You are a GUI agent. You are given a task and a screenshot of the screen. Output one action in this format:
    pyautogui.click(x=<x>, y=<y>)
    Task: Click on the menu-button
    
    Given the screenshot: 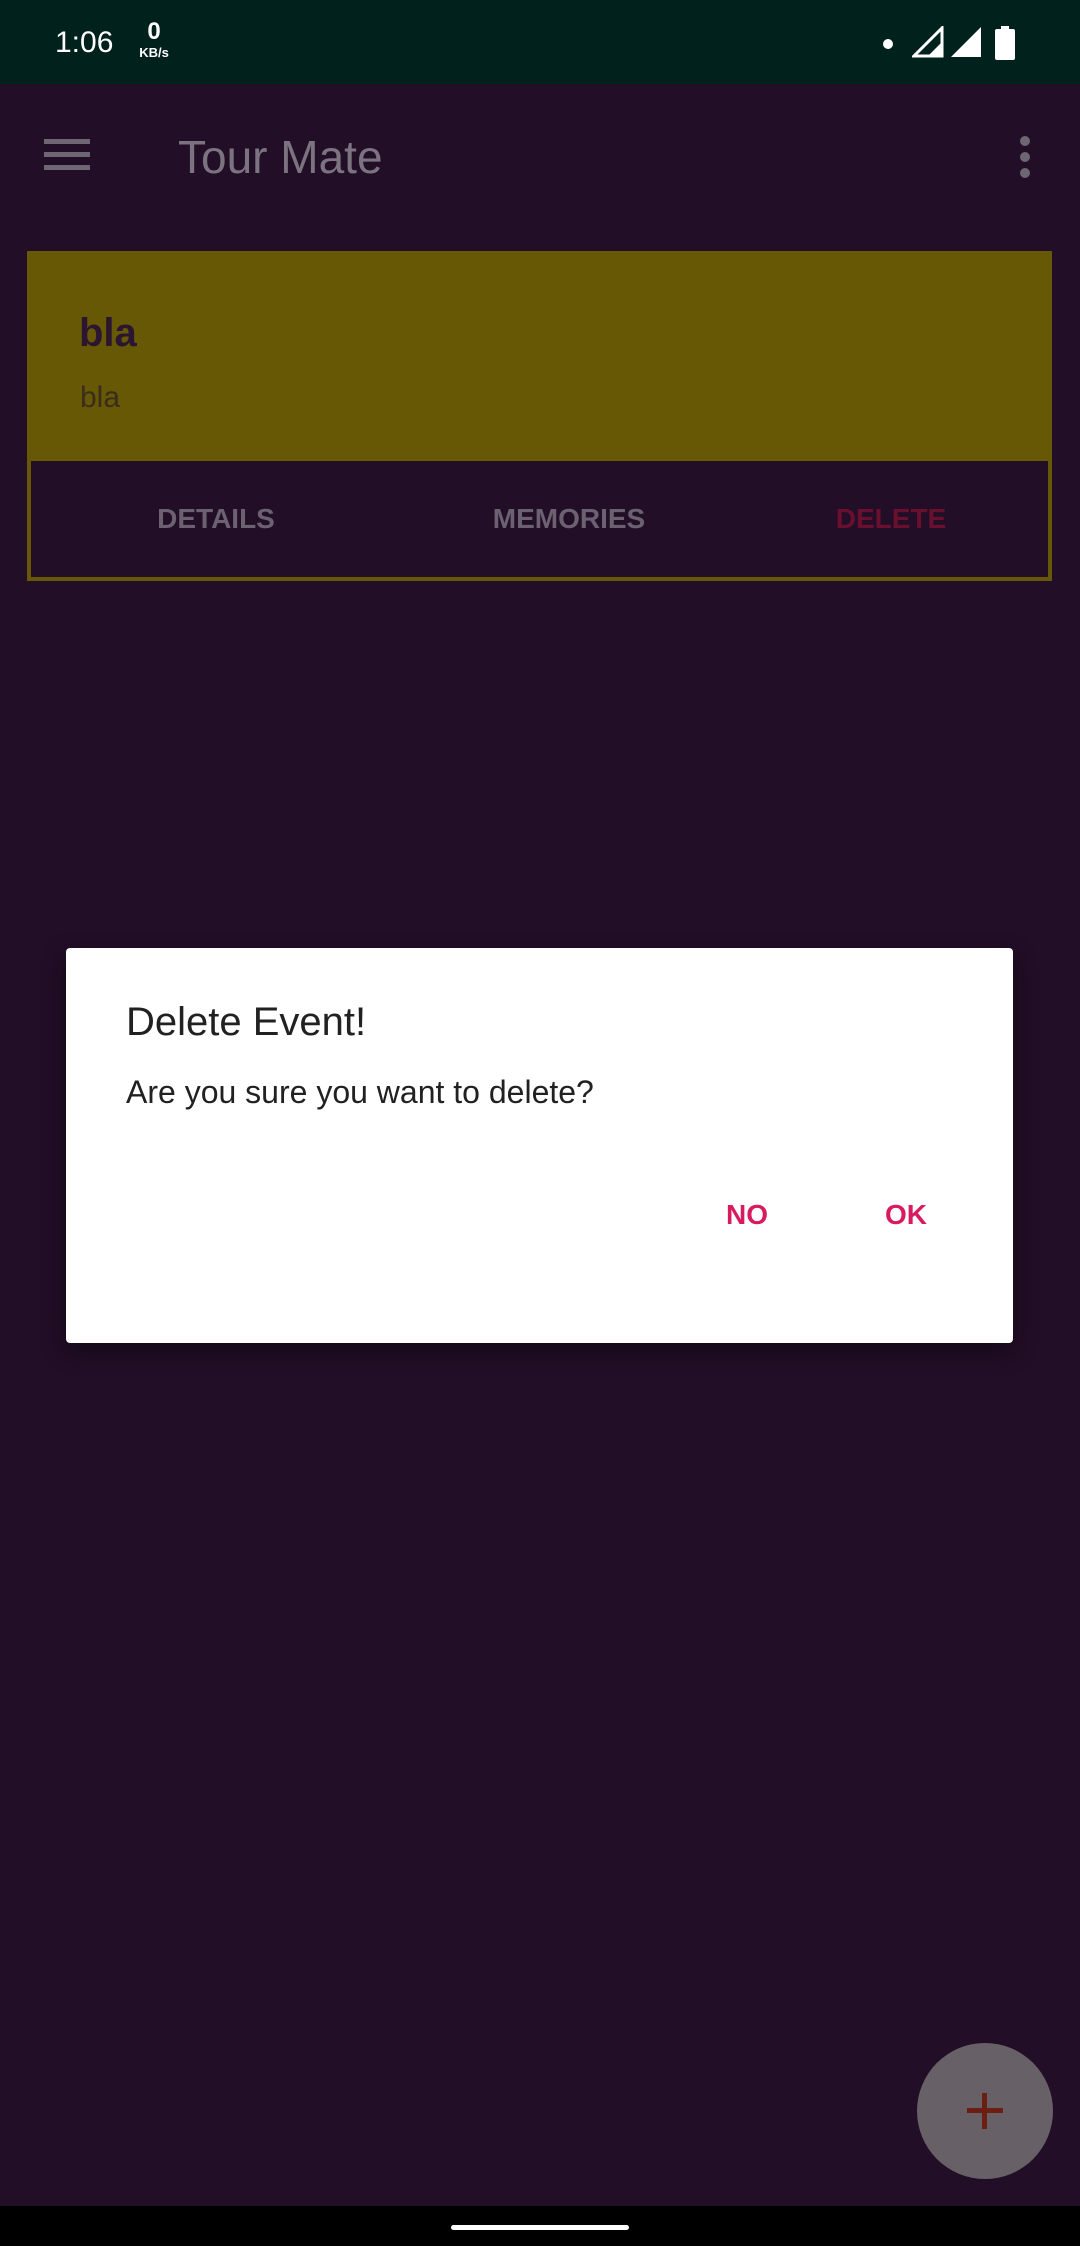 What is the action you would take?
    pyautogui.click(x=69, y=157)
    